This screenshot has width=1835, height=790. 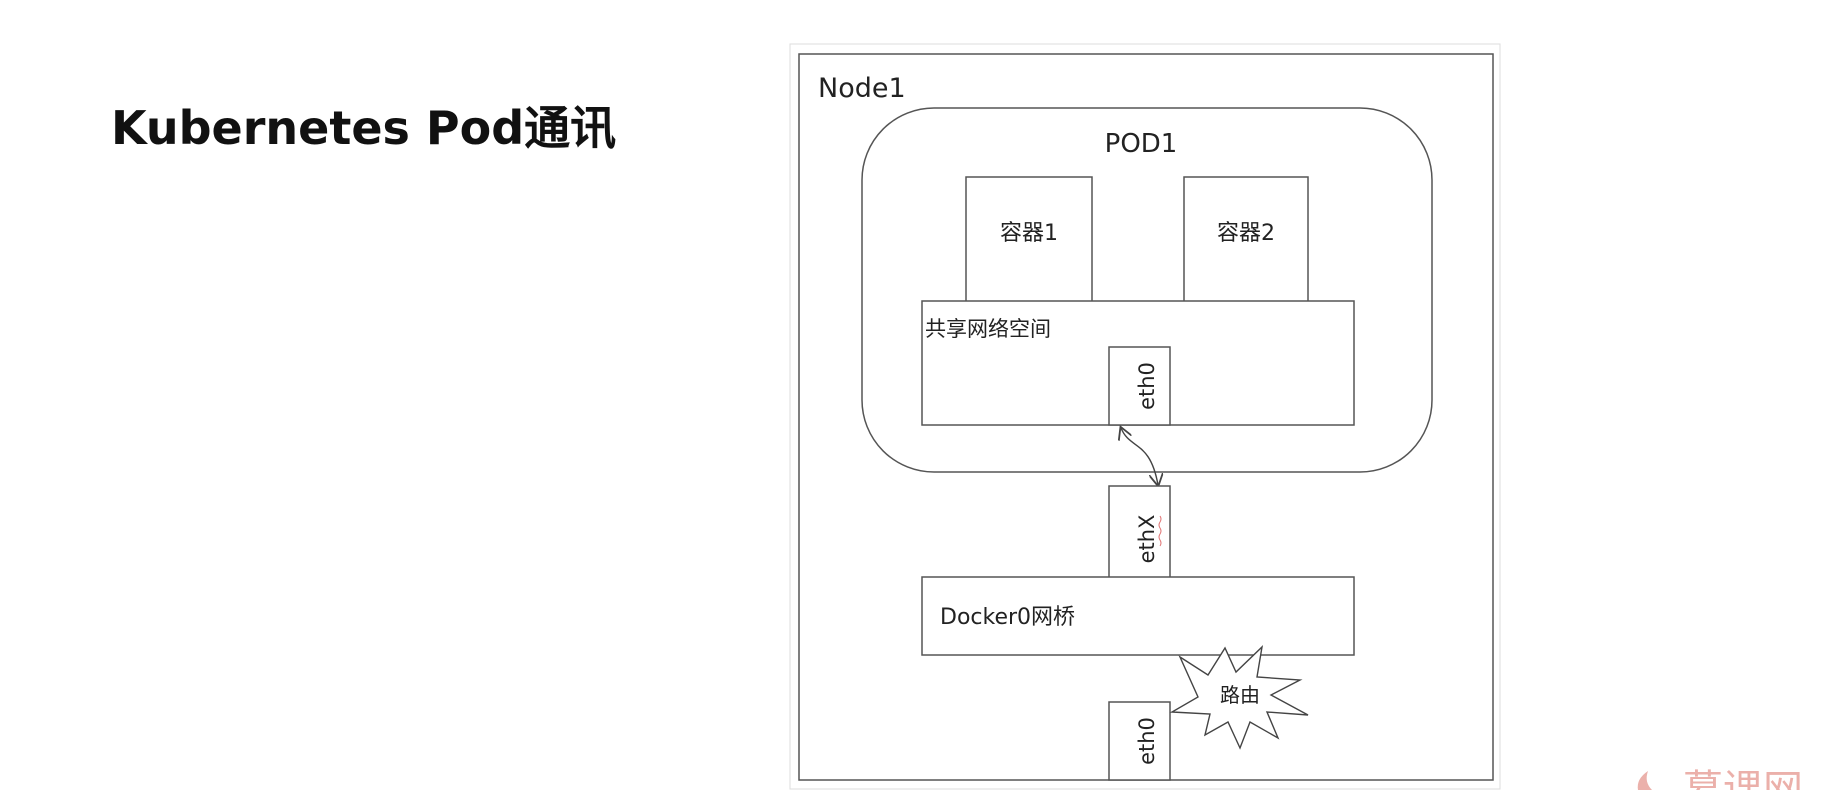 I want to click on flame-icon, so click(x=1644, y=780).